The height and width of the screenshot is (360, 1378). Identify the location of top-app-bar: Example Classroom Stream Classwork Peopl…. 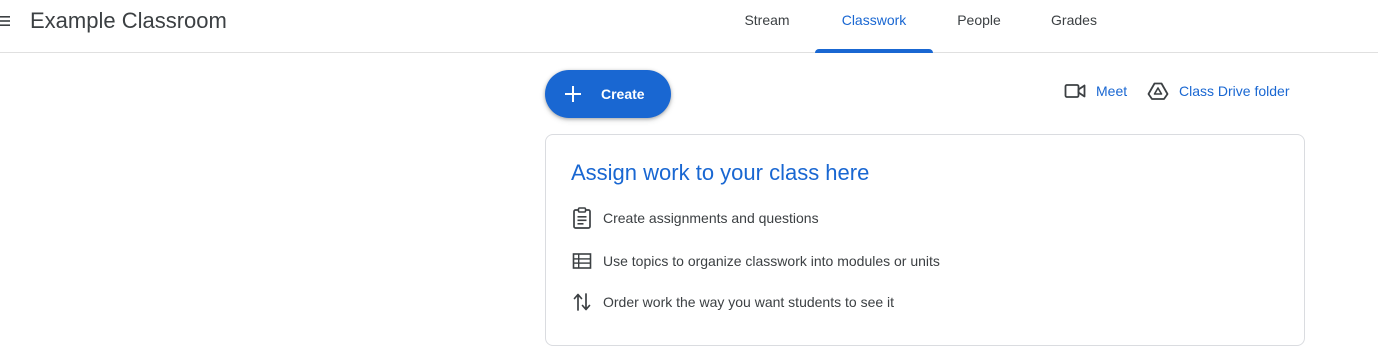
(689, 26).